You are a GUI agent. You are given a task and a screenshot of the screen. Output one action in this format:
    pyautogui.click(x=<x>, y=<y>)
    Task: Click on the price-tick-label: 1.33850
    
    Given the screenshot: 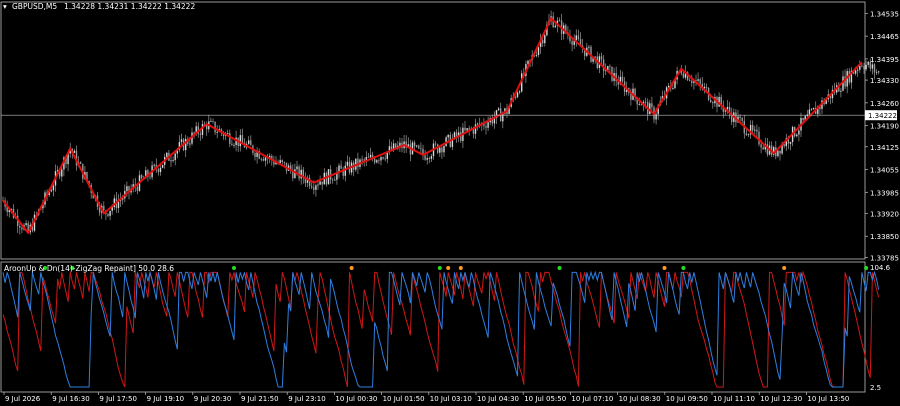 What is the action you would take?
    pyautogui.click(x=884, y=237)
    